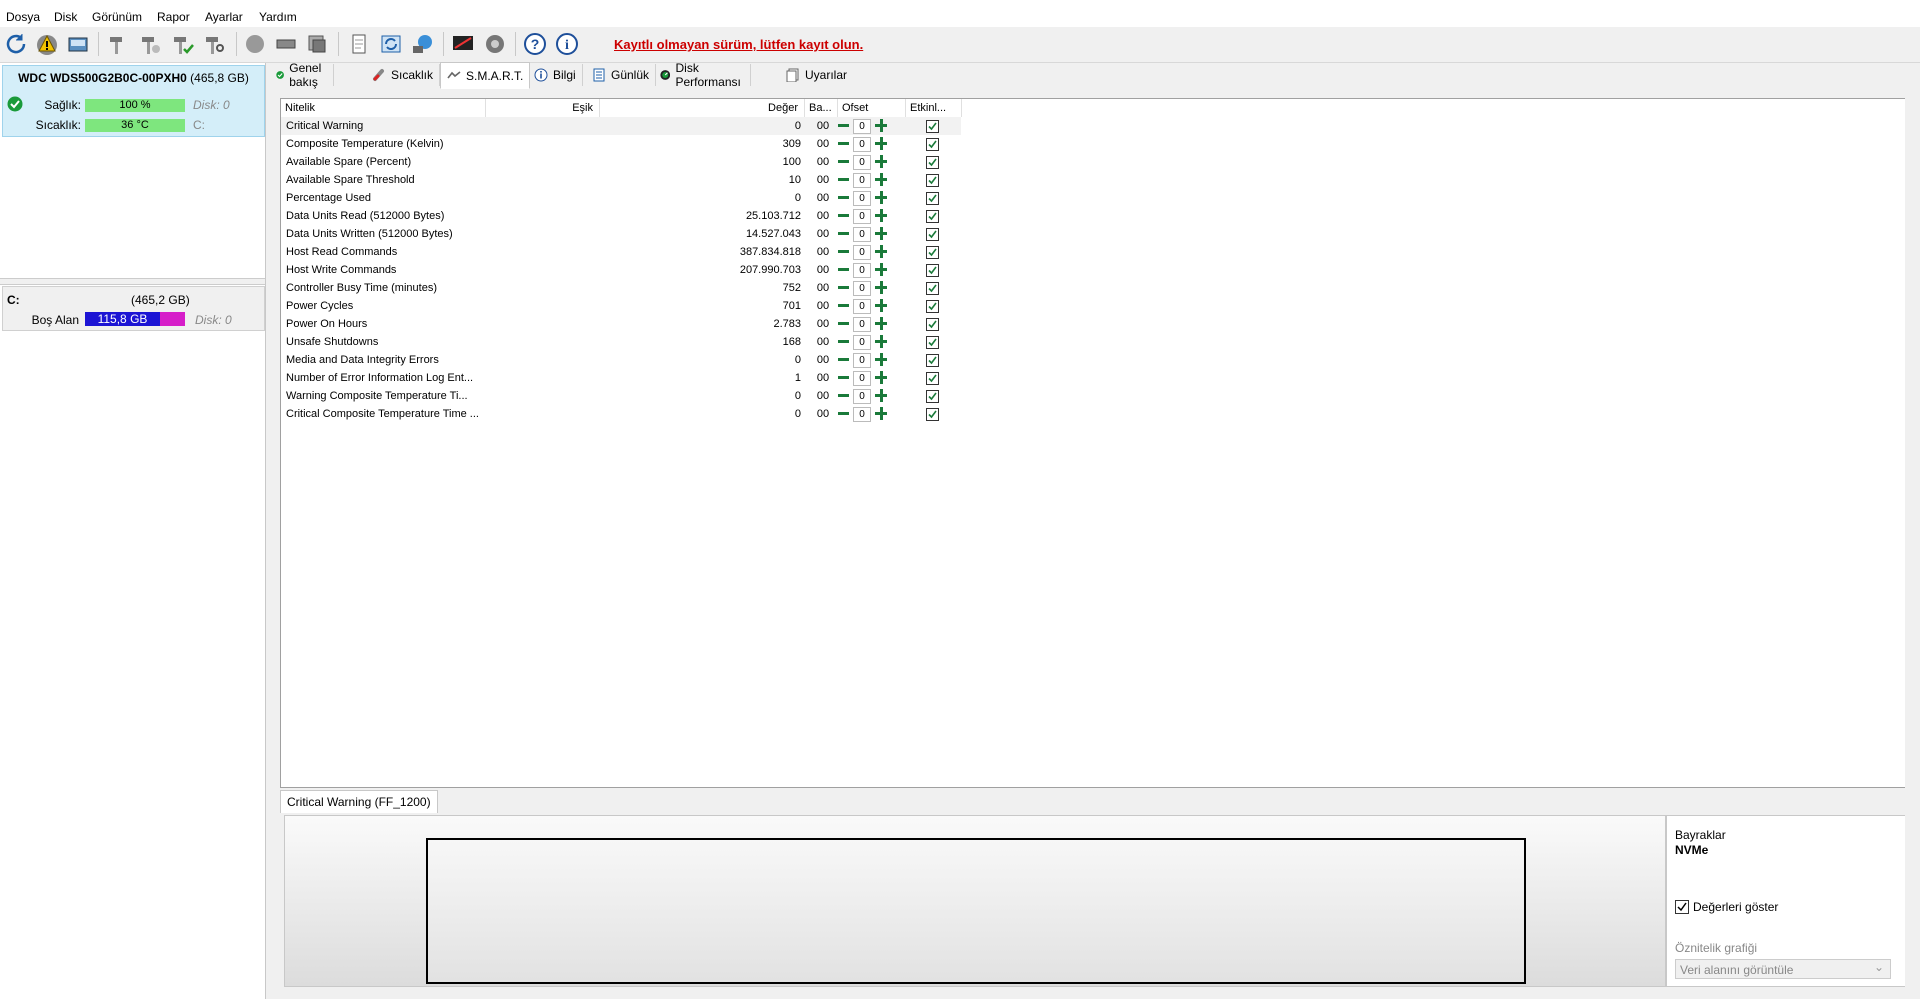 The height and width of the screenshot is (999, 1920). I want to click on table-row: Warning Composite Temperature Ti... 0 00 0, so click(621, 396).